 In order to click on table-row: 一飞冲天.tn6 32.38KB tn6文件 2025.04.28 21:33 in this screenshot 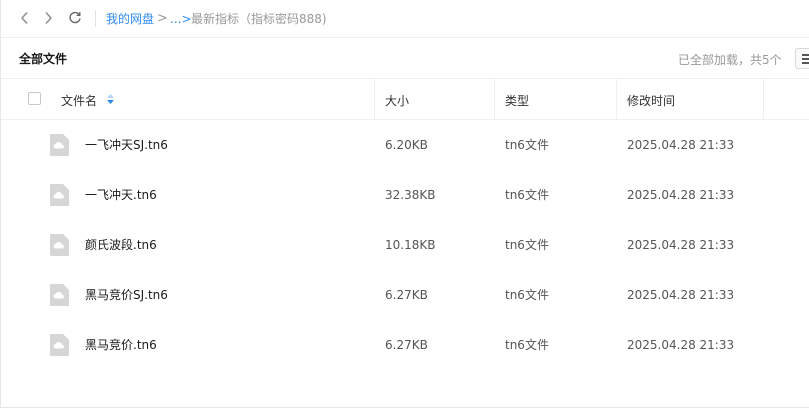, I will do `click(405, 195)`.